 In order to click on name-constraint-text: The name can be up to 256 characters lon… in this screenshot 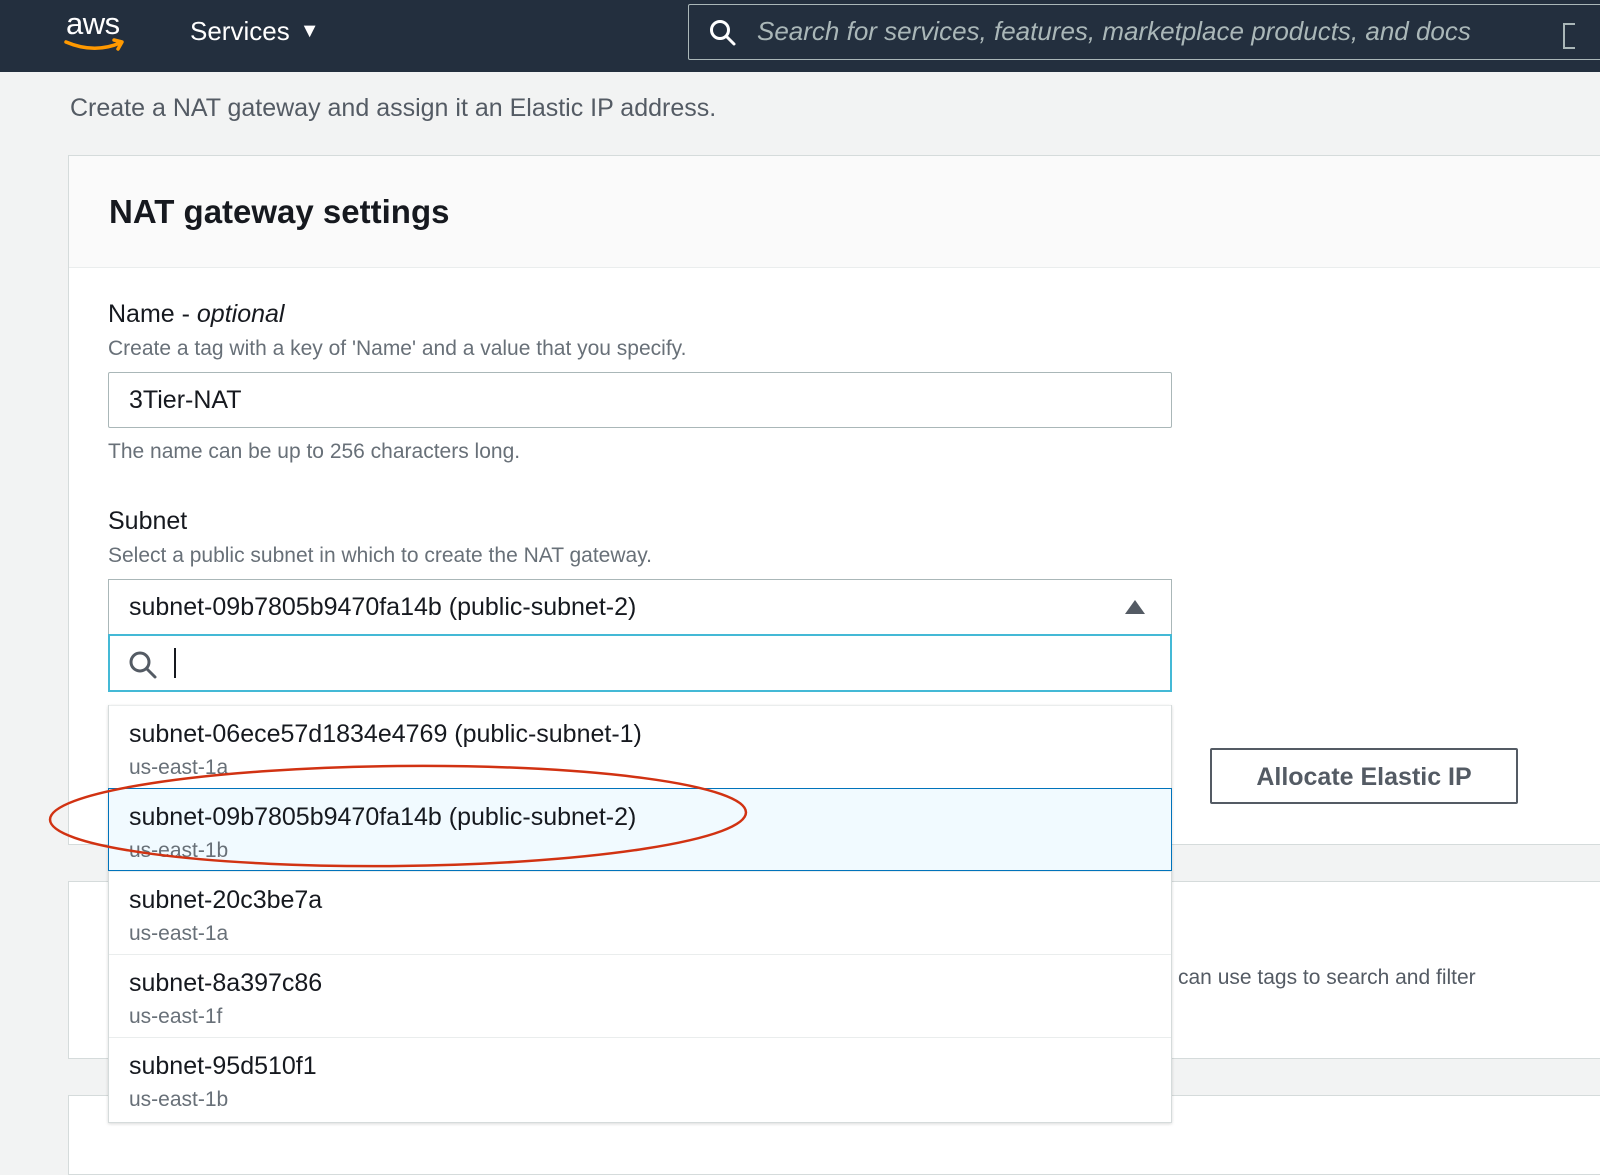, I will do `click(314, 451)`.